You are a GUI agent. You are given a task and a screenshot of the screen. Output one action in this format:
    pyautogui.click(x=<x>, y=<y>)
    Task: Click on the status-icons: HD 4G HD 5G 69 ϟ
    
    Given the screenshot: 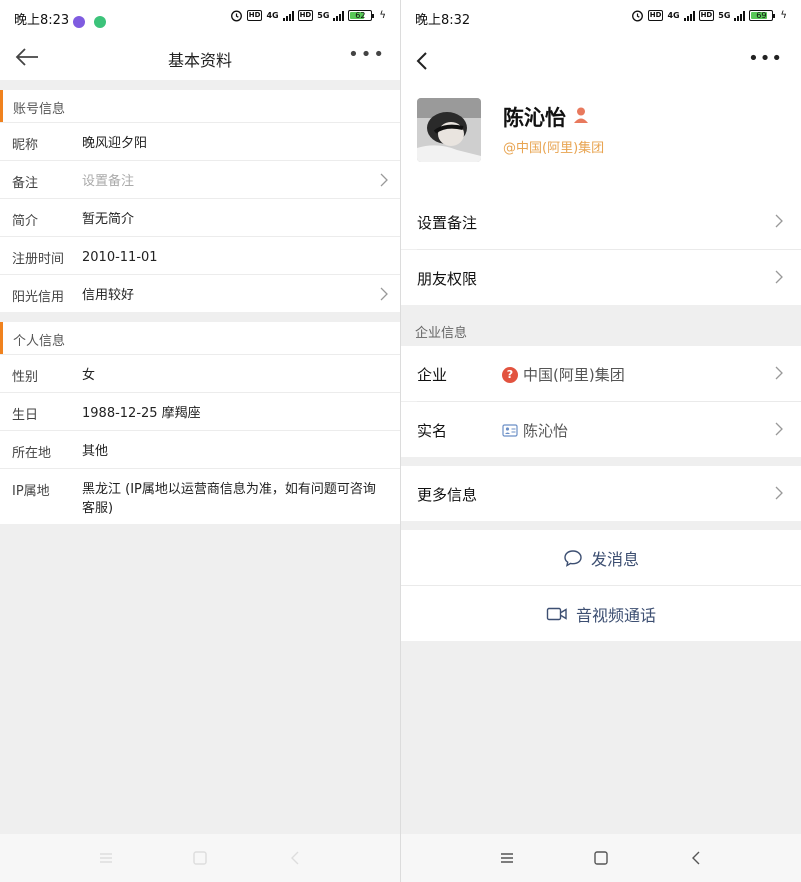 What is the action you would take?
    pyautogui.click(x=709, y=15)
    